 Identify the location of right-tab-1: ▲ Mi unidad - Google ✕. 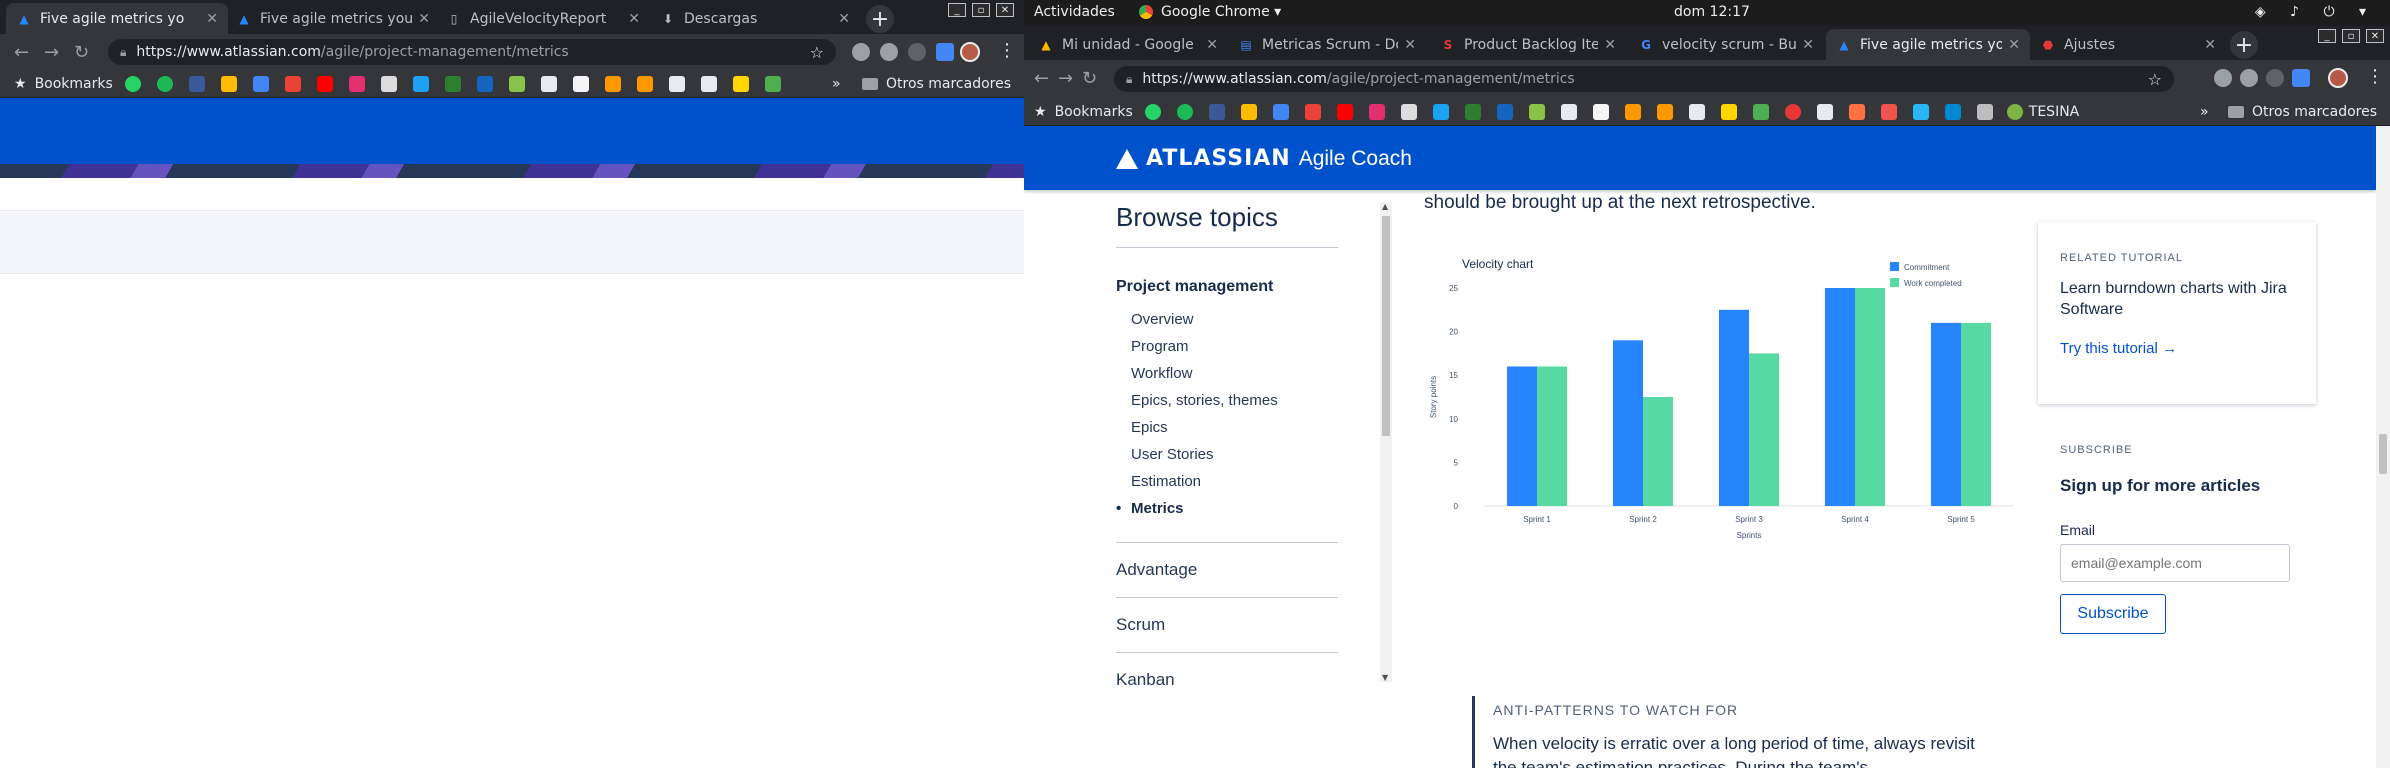
(1128, 44).